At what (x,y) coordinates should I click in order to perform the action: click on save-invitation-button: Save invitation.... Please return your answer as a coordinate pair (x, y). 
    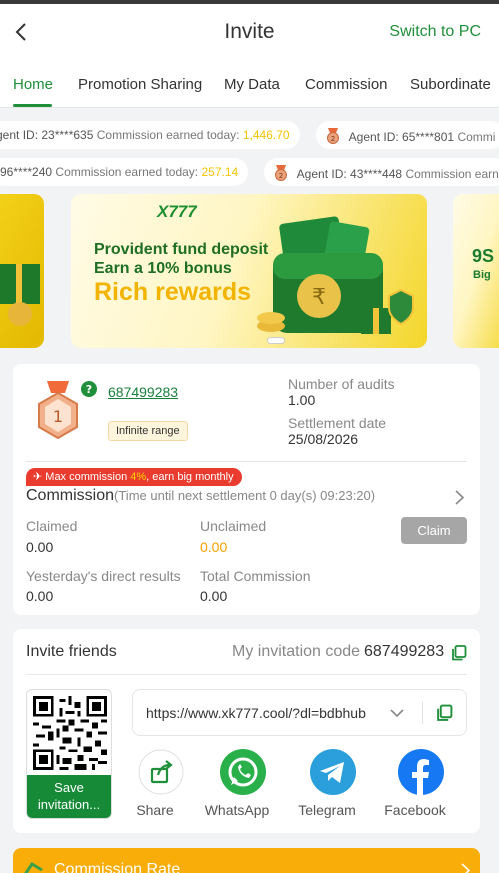
    Looking at the image, I should click on (69, 796).